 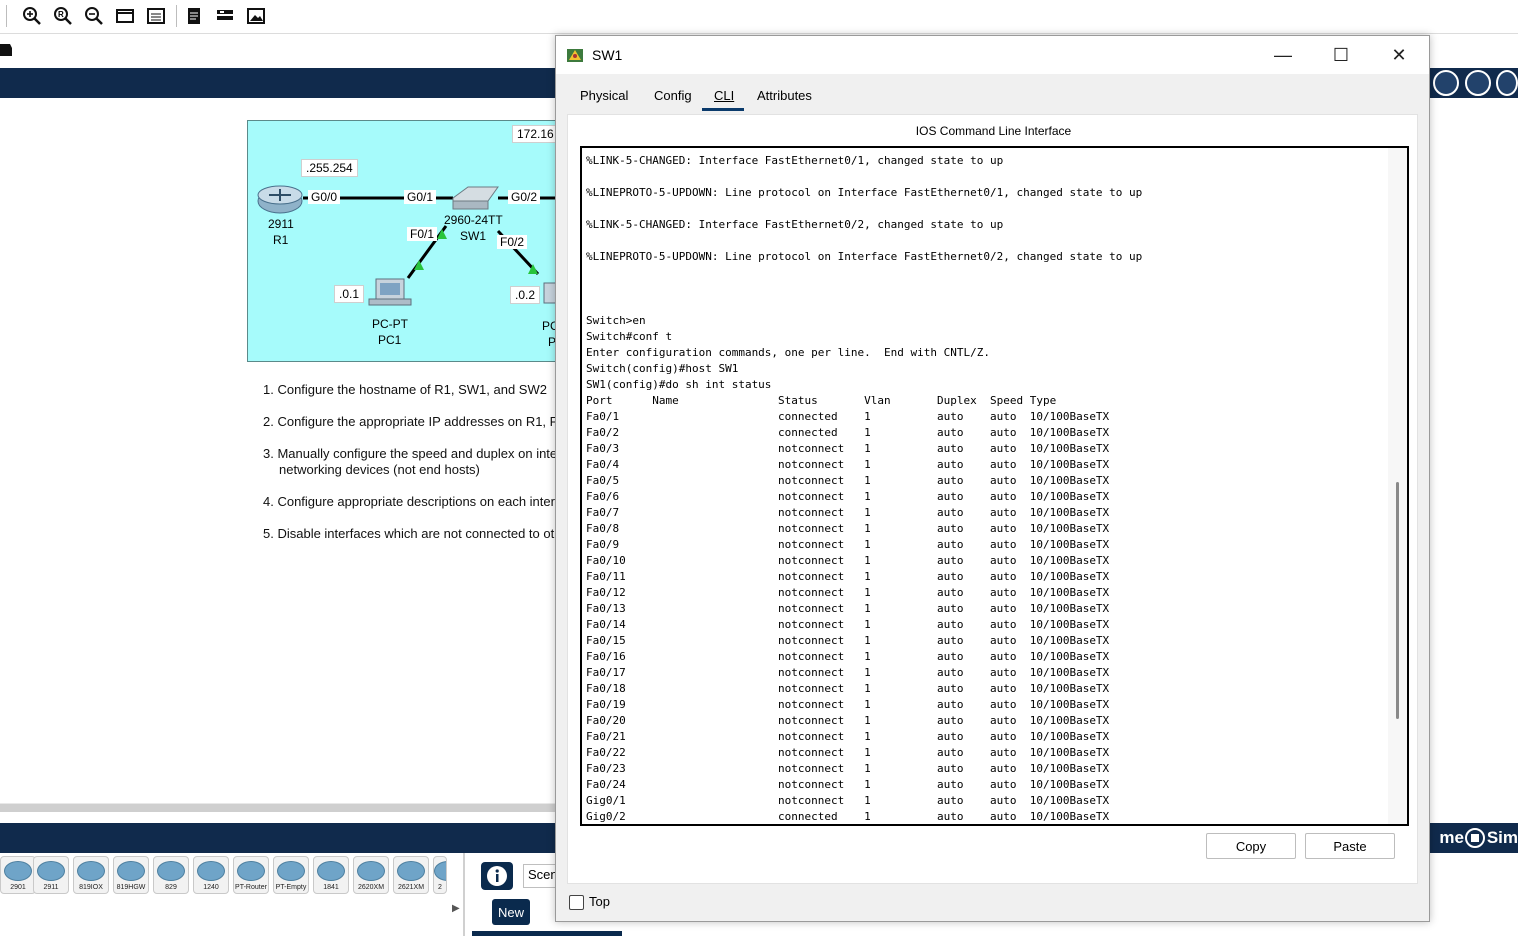 I want to click on drawing-palette-icon, so click(x=225, y=16).